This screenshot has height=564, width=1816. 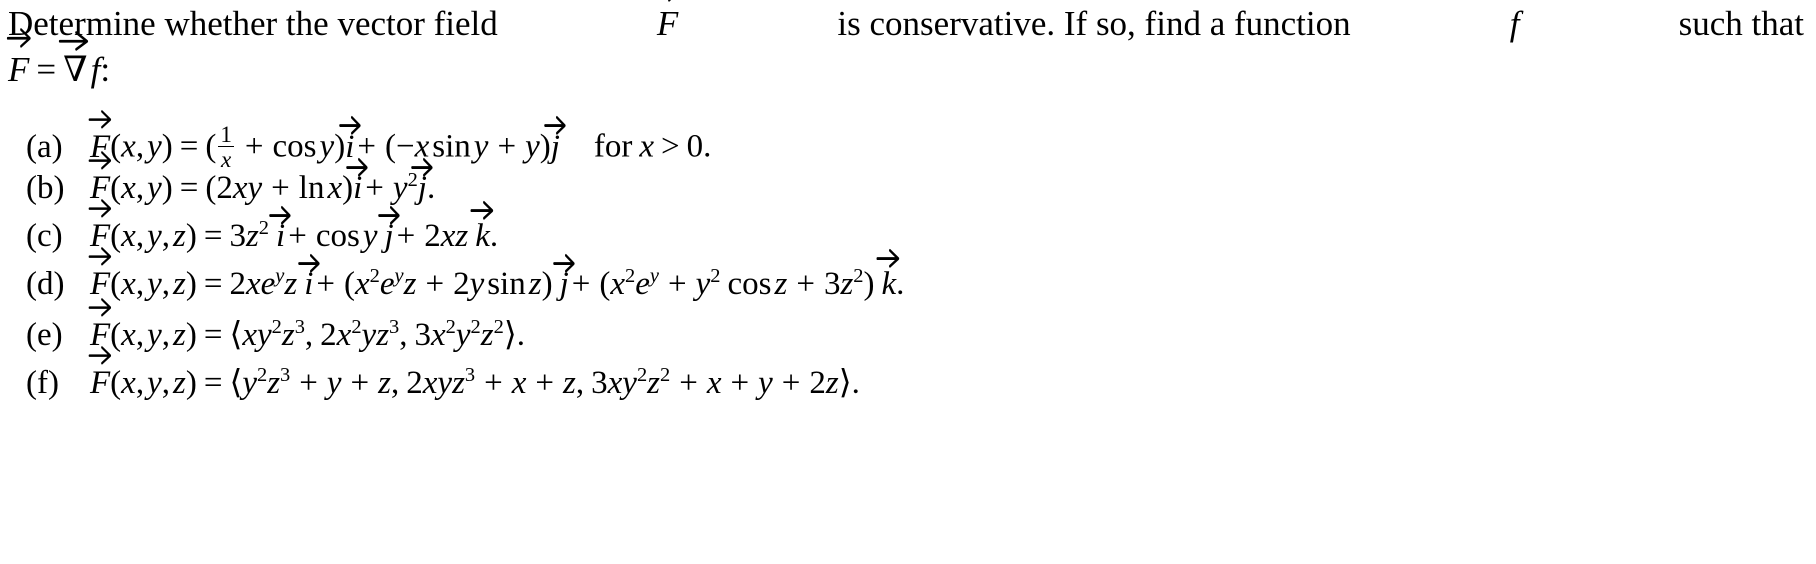 What do you see at coordinates (399, 276) in the screenshot?
I see `exponent-y: y` at bounding box center [399, 276].